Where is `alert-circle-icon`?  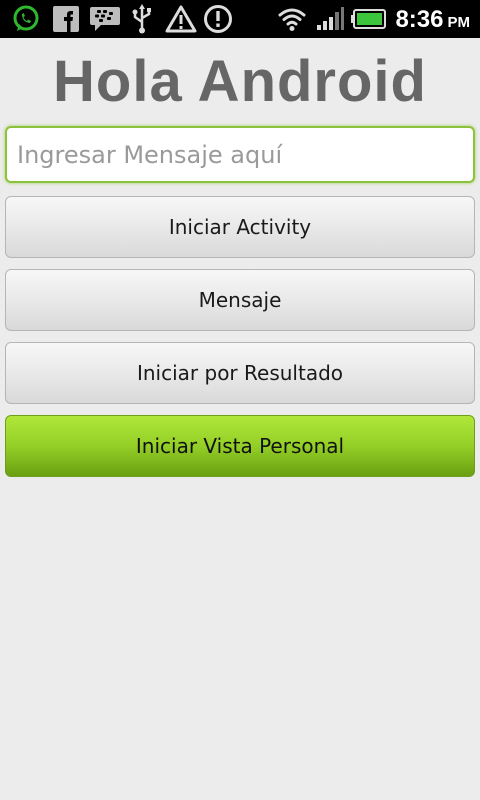 alert-circle-icon is located at coordinates (218, 19).